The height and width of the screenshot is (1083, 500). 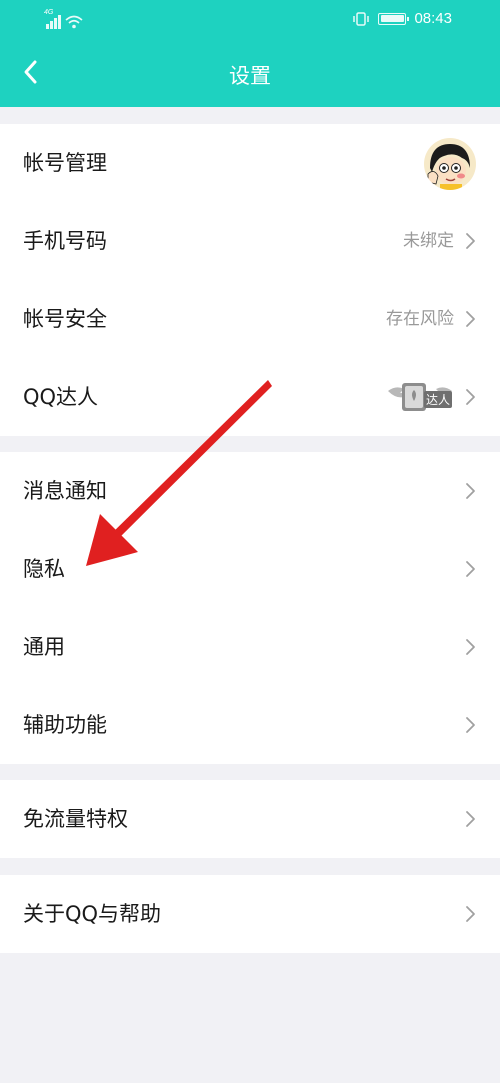 What do you see at coordinates (250, 319) in the screenshot?
I see `settings-row-account-security: 帐号安全 存在风险` at bounding box center [250, 319].